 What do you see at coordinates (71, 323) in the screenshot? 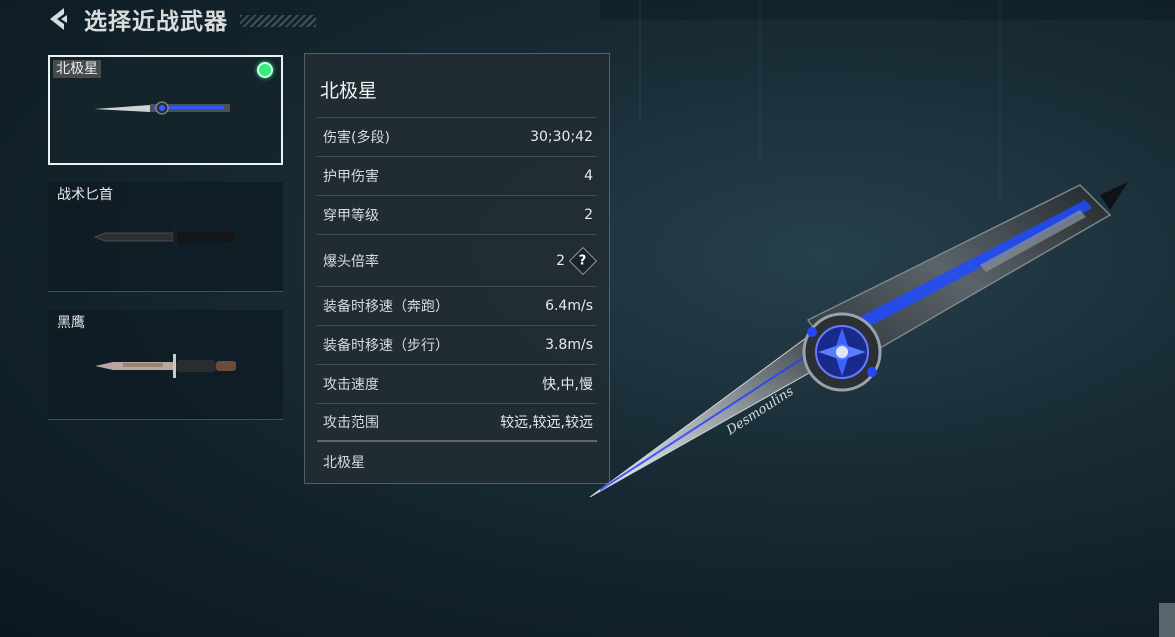
I see `weapon-name: 黑鹰` at bounding box center [71, 323].